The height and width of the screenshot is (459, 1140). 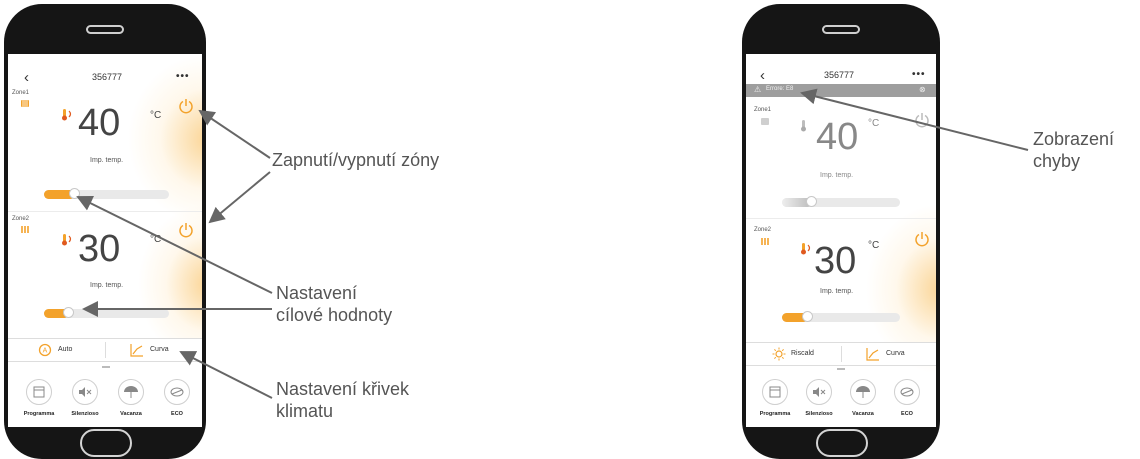 I want to click on callout-target-value-line1: Nastavení, so click(x=317, y=293).